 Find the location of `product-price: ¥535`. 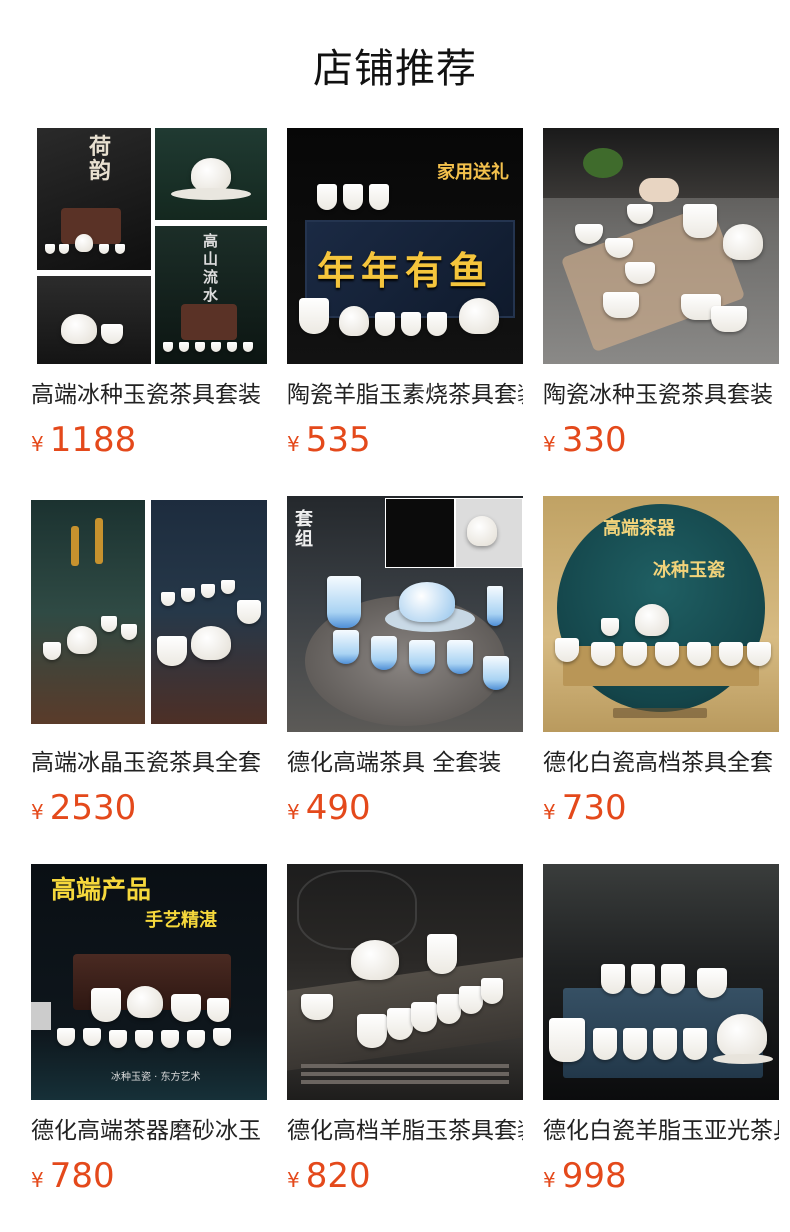

product-price: ¥535 is located at coordinates (405, 440).